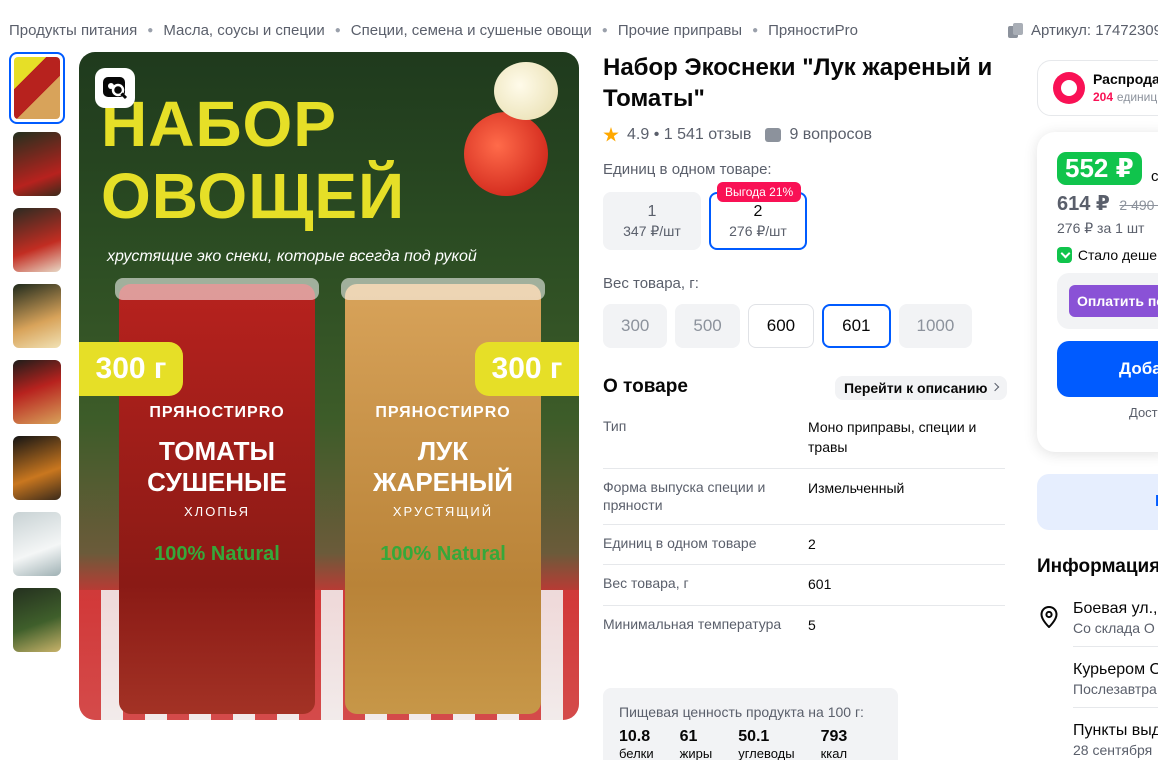 This screenshot has height=760, width=1158. I want to click on spec-key: Единиц в одном товаре, so click(680, 542).